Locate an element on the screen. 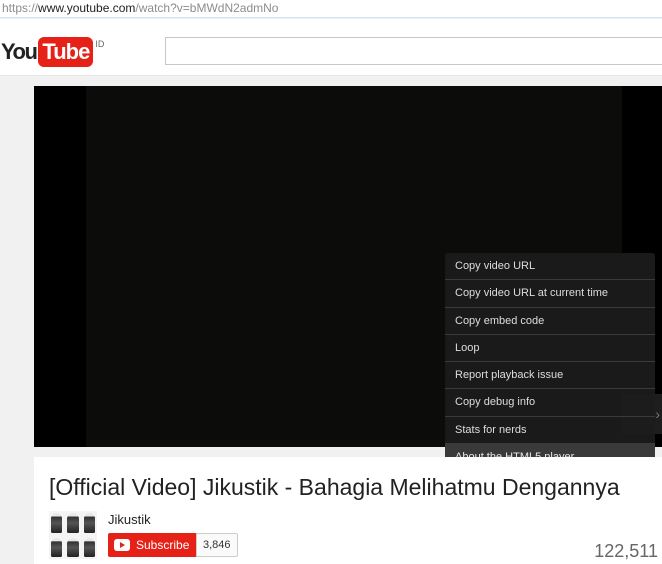 This screenshot has width=662, height=564. logo-you-text: You is located at coordinates (19, 51).